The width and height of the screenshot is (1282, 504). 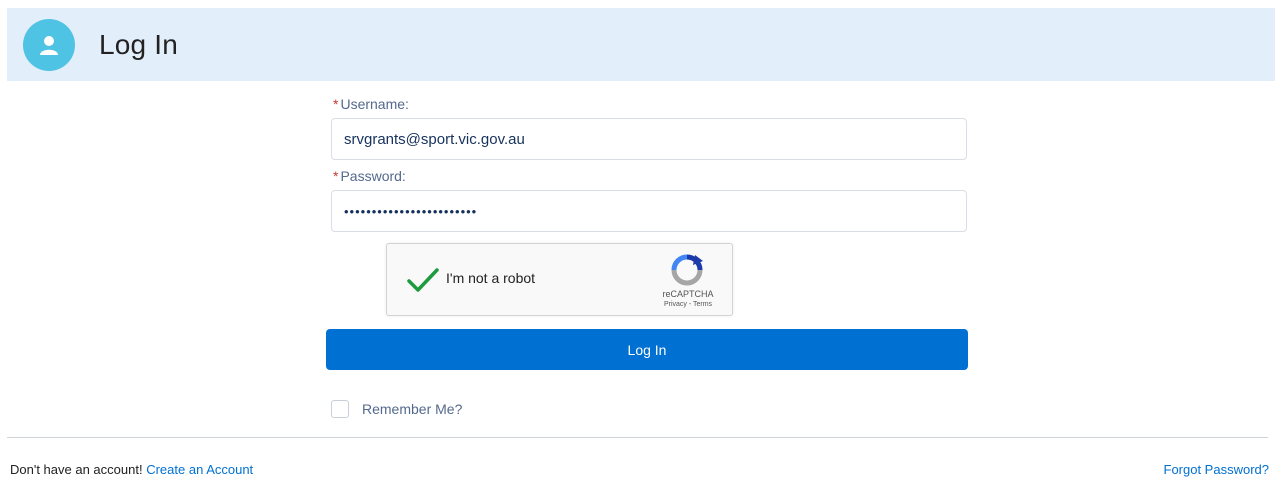 I want to click on username-label: * Username:, so click(x=371, y=104).